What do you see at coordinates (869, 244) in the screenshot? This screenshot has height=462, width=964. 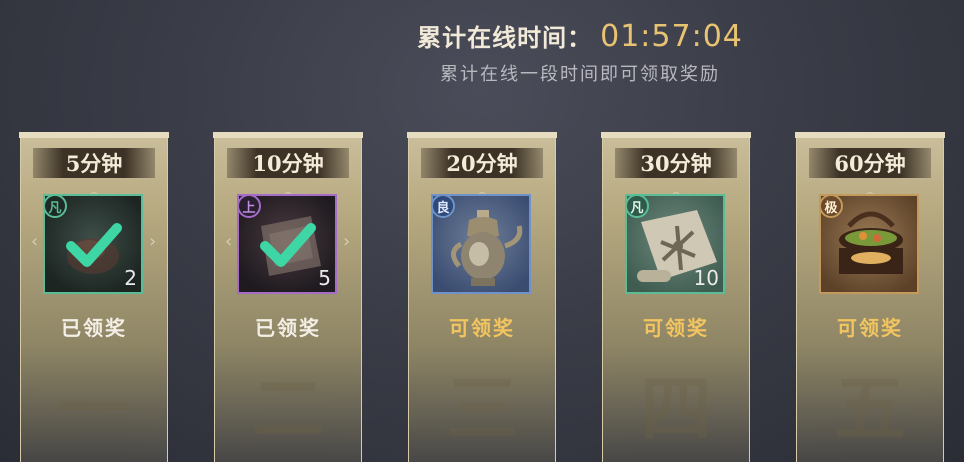 I see `reward-item-slot: 极` at bounding box center [869, 244].